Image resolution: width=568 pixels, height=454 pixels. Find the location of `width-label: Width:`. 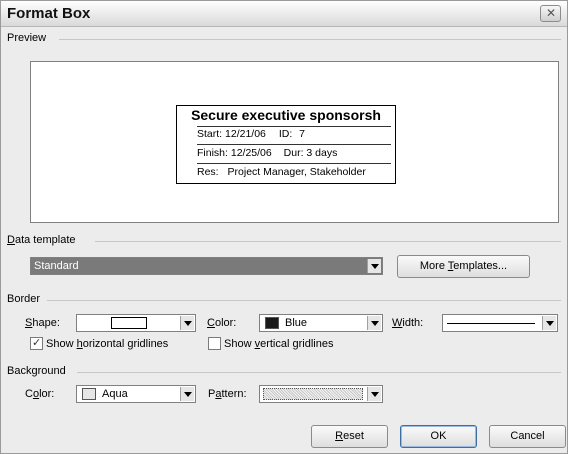

width-label: Width: is located at coordinates (408, 323).